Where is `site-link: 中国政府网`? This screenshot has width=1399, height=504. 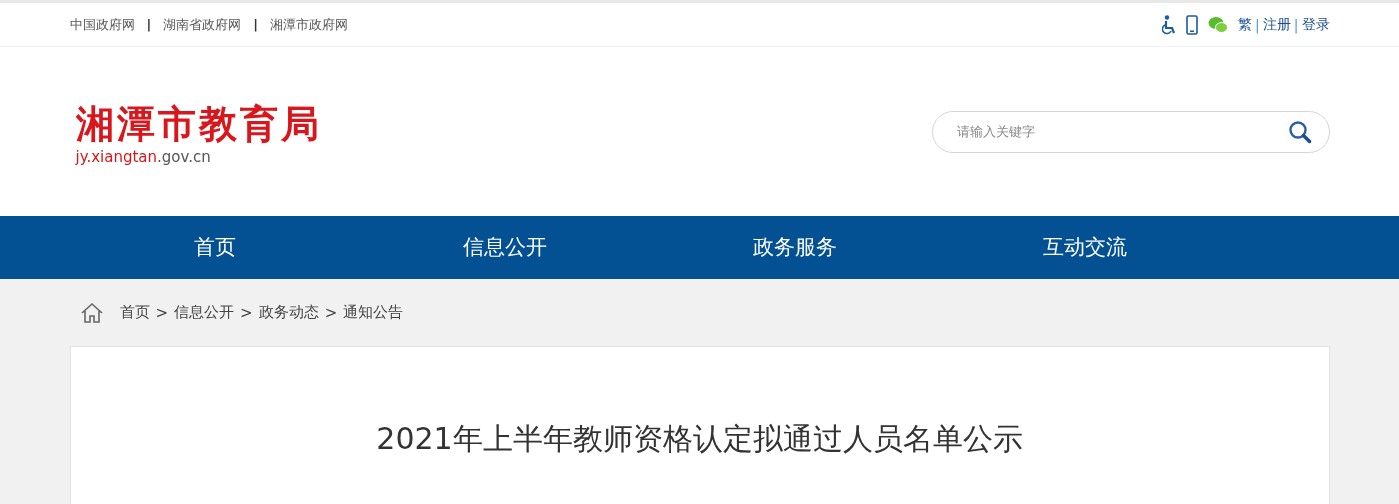
site-link: 中国政府网 is located at coordinates (102, 24).